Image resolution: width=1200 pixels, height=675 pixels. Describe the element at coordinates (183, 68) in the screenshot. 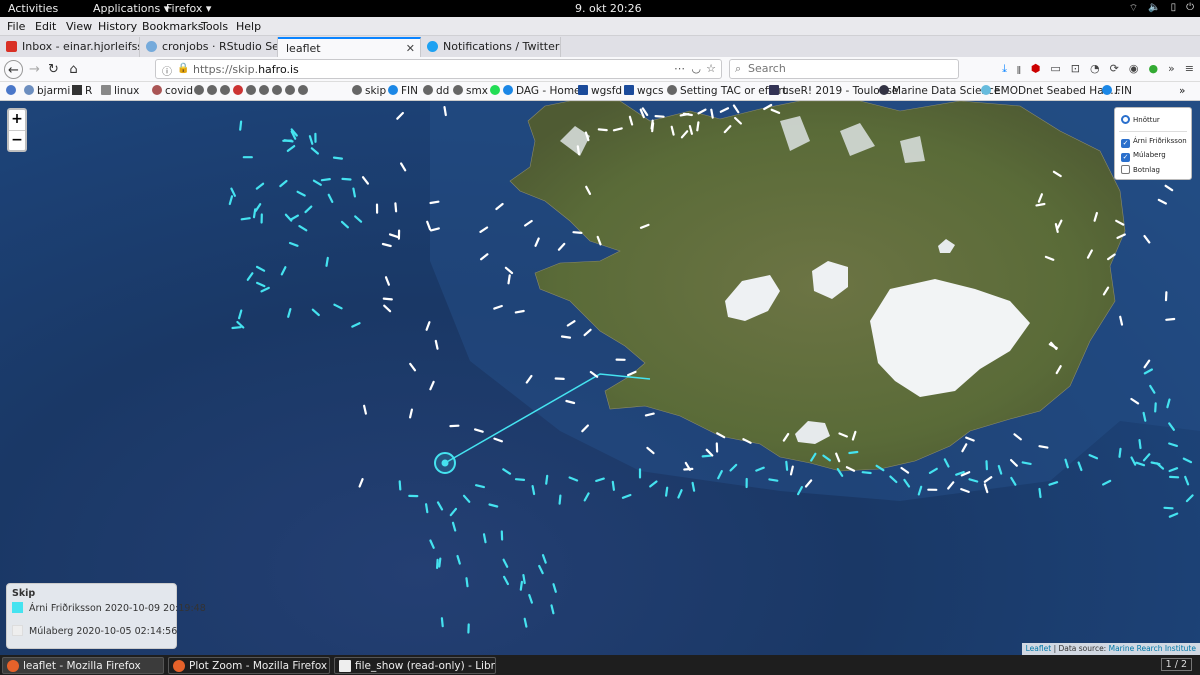

I see `lock-icon: 🔒` at that location.